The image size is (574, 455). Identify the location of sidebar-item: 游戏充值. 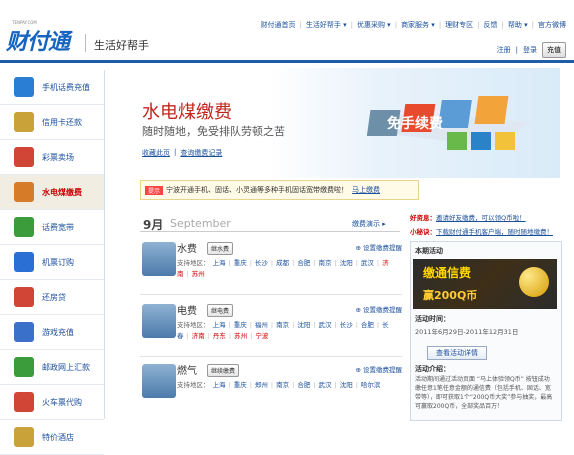
(52, 332).